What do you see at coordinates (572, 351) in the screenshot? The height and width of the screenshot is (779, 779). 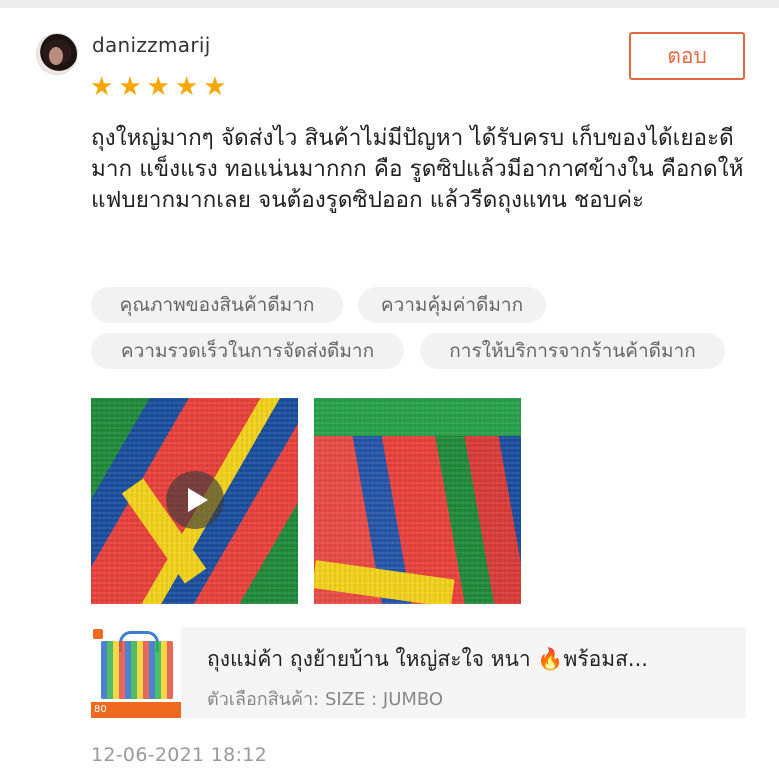 I see `review-tag: การให้บริการจากร้านค้าดีมาก` at bounding box center [572, 351].